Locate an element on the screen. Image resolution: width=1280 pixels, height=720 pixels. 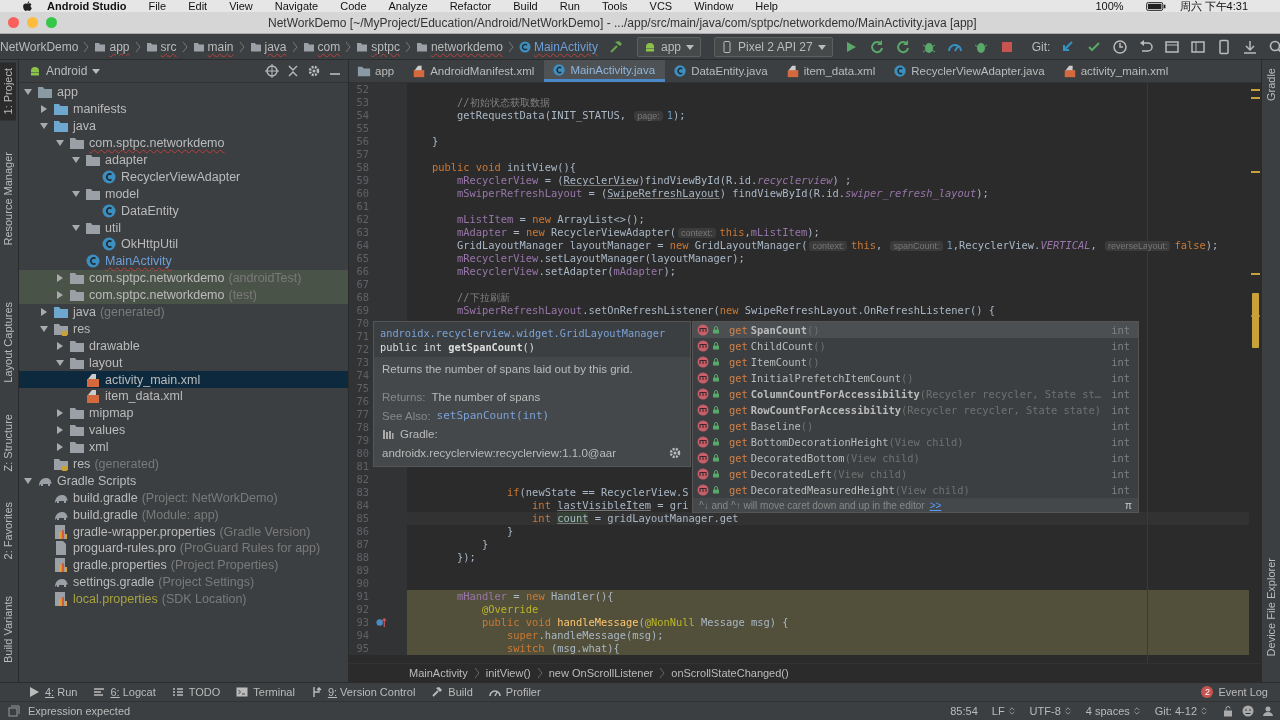
status-item: 85:54 is located at coordinates (964, 711).